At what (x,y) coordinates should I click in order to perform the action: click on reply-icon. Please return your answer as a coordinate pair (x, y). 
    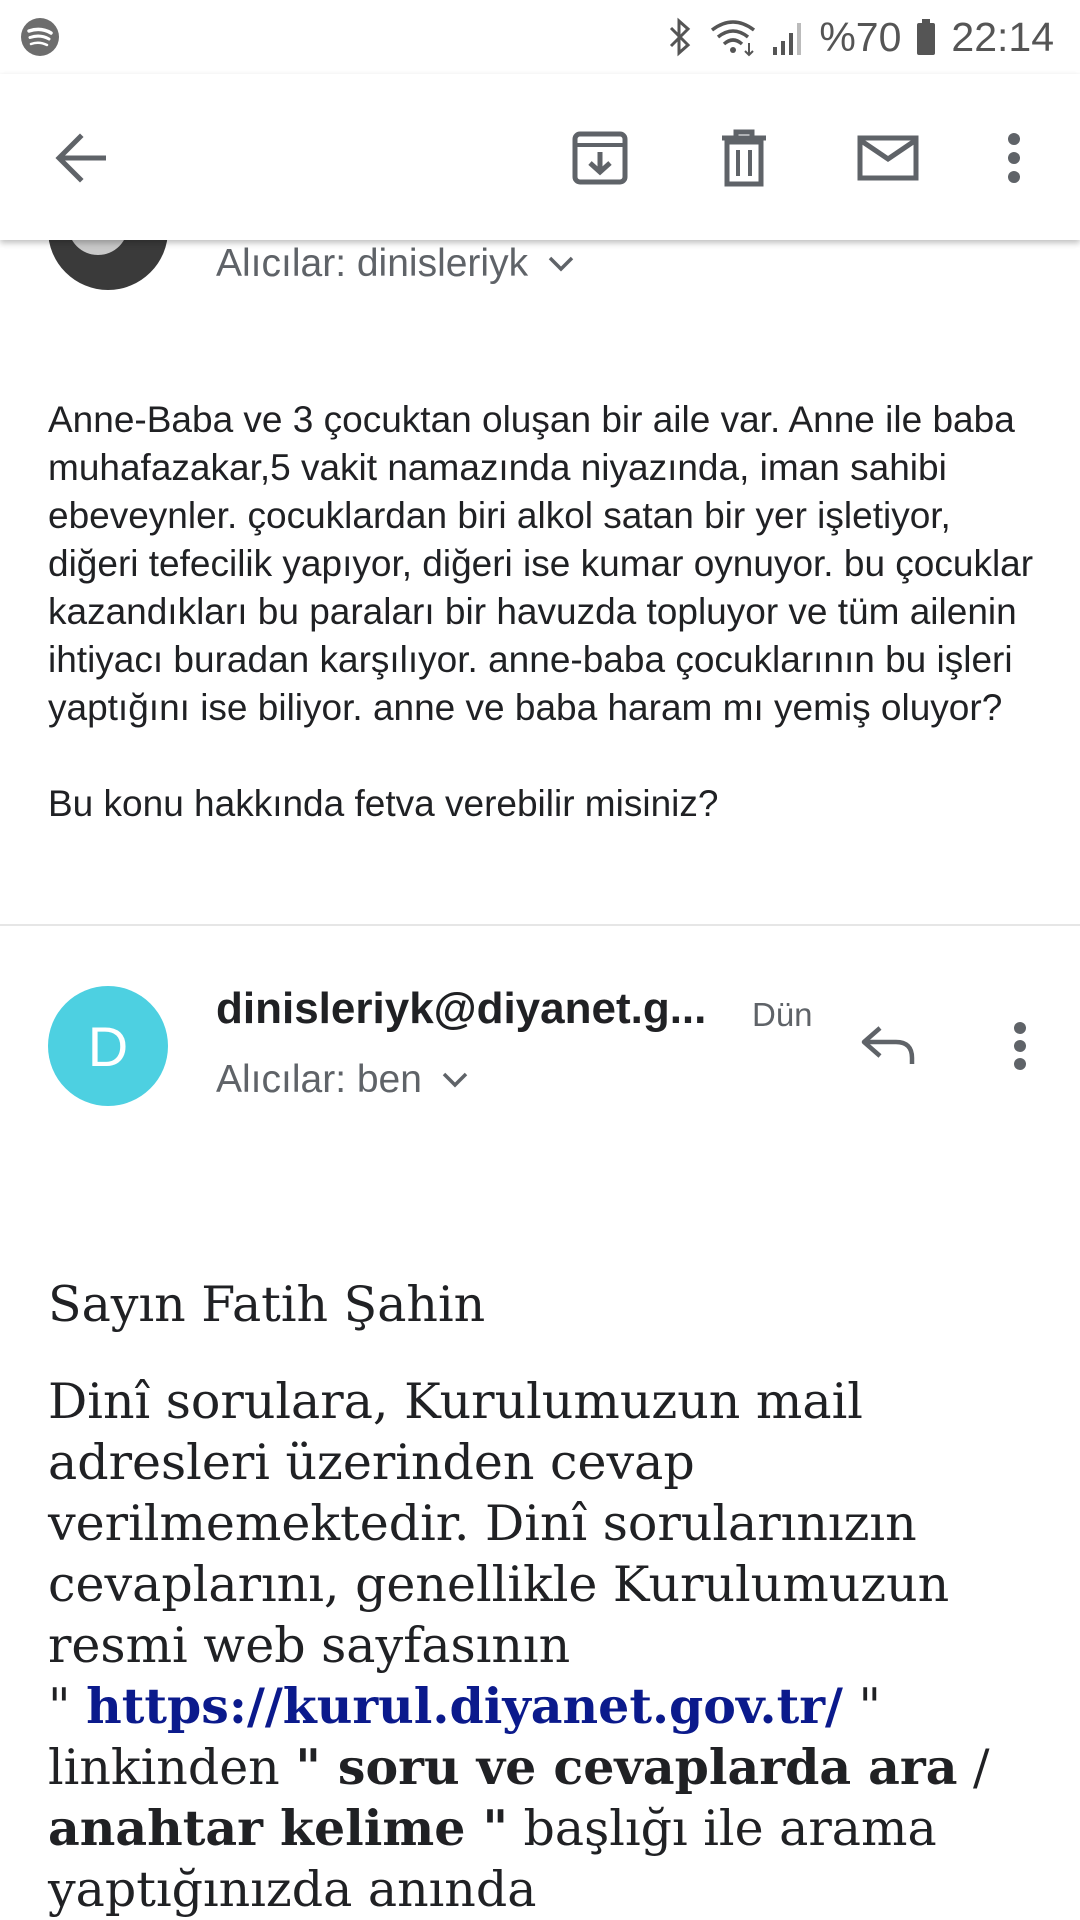
    Looking at the image, I should click on (888, 1045).